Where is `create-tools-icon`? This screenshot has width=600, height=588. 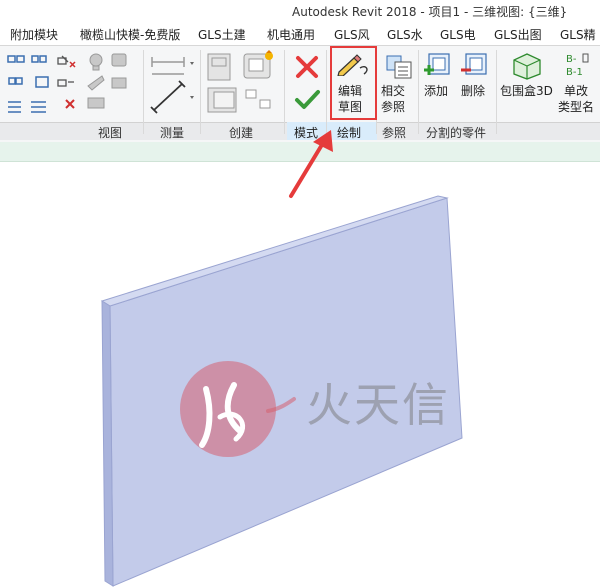 create-tools-icon is located at coordinates (244, 84).